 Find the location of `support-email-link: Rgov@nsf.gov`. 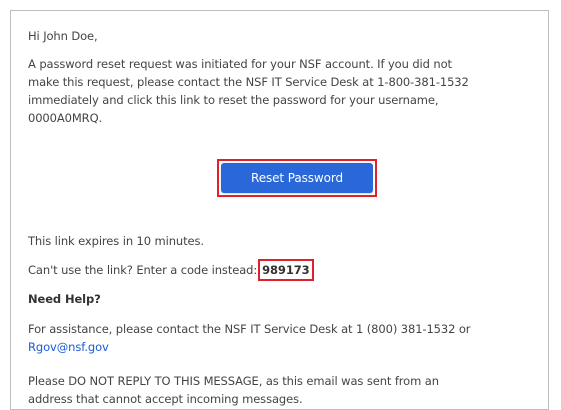

support-email-link: Rgov@nsf.gov is located at coordinates (249, 347).